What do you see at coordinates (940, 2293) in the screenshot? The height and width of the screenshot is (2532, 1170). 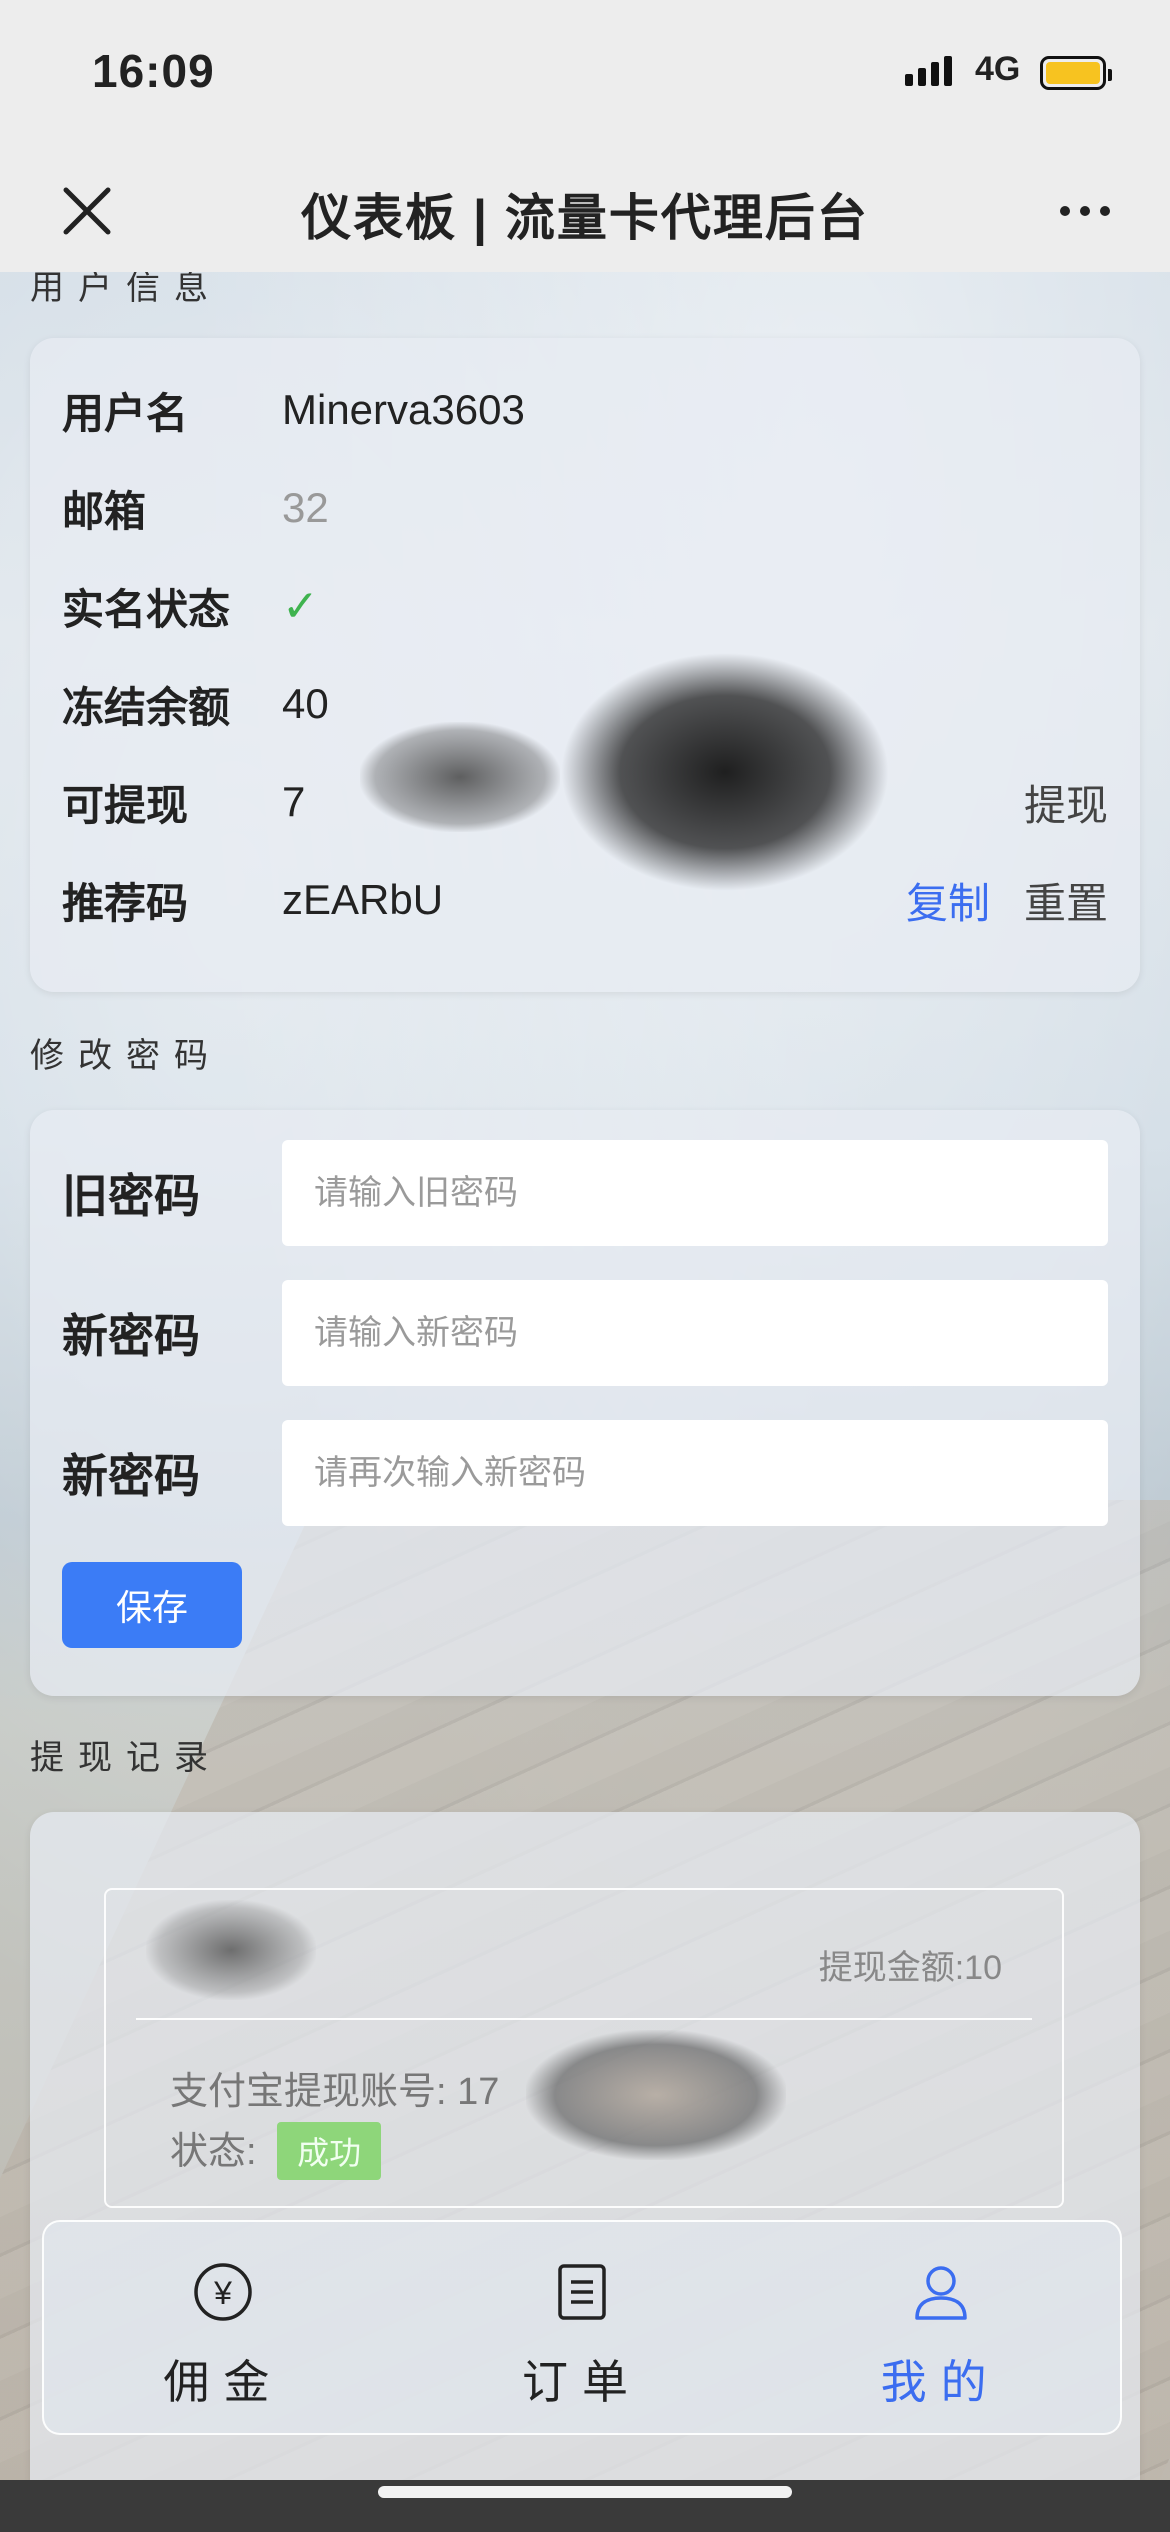 I see `user-icon` at bounding box center [940, 2293].